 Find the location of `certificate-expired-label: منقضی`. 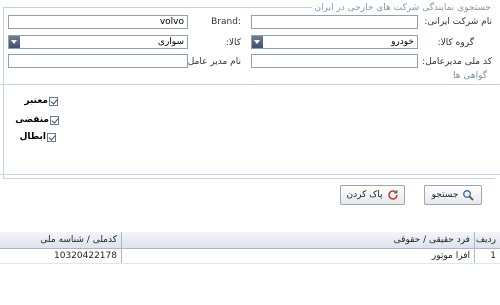

certificate-expired-label: منقضی is located at coordinates (32, 120).